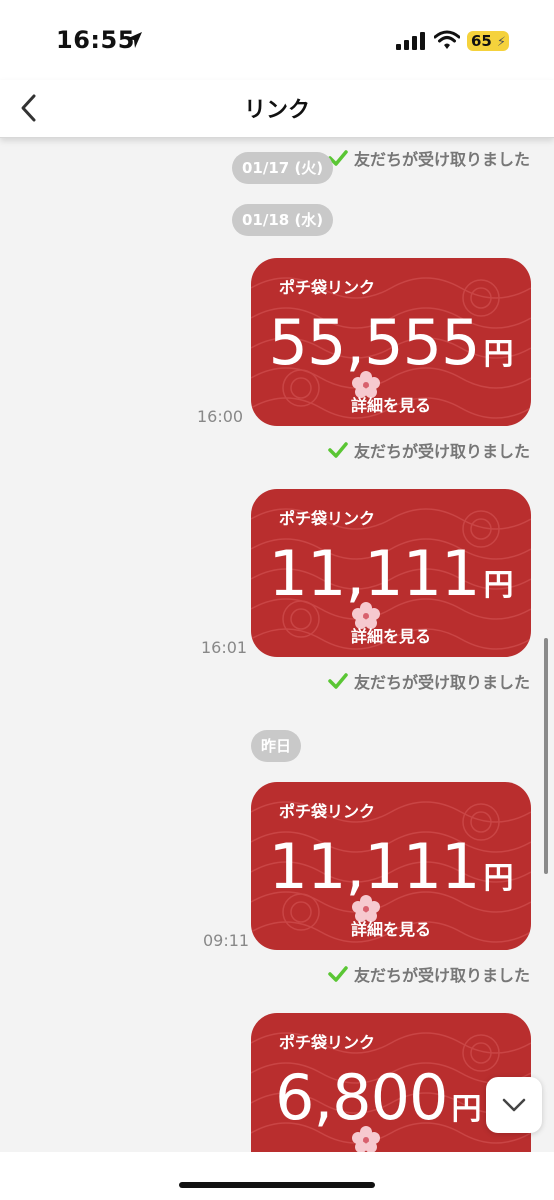  What do you see at coordinates (277, 40) in the screenshot?
I see `status-bar: 16:55 65 ⚡` at bounding box center [277, 40].